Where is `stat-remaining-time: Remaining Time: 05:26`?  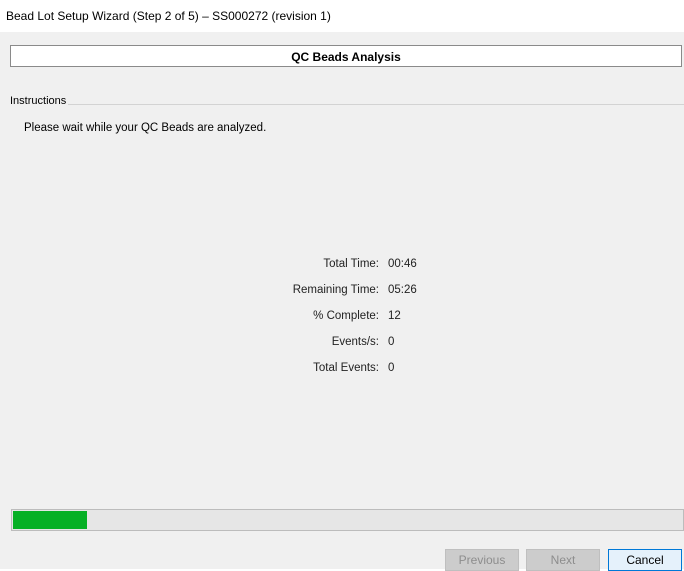
stat-remaining-time: Remaining Time: 05:26 is located at coordinates (370, 297).